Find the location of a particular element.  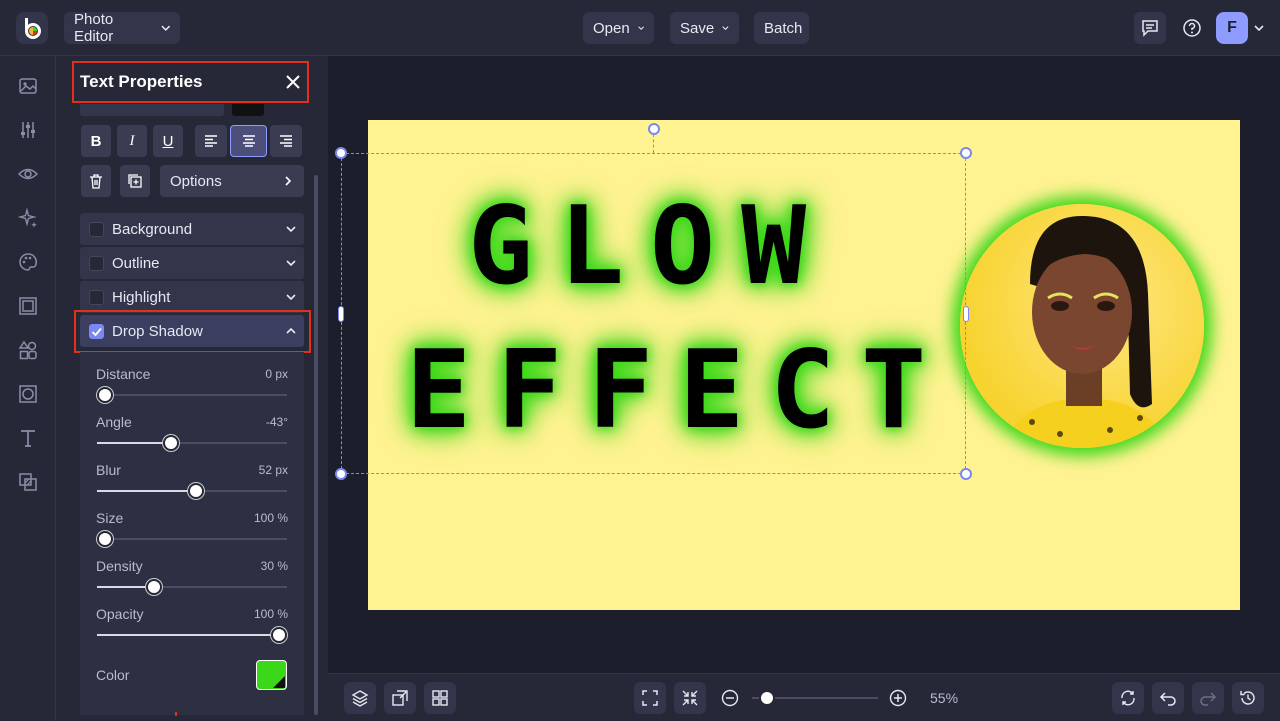

zoom-slider-knob is located at coordinates (766, 698).